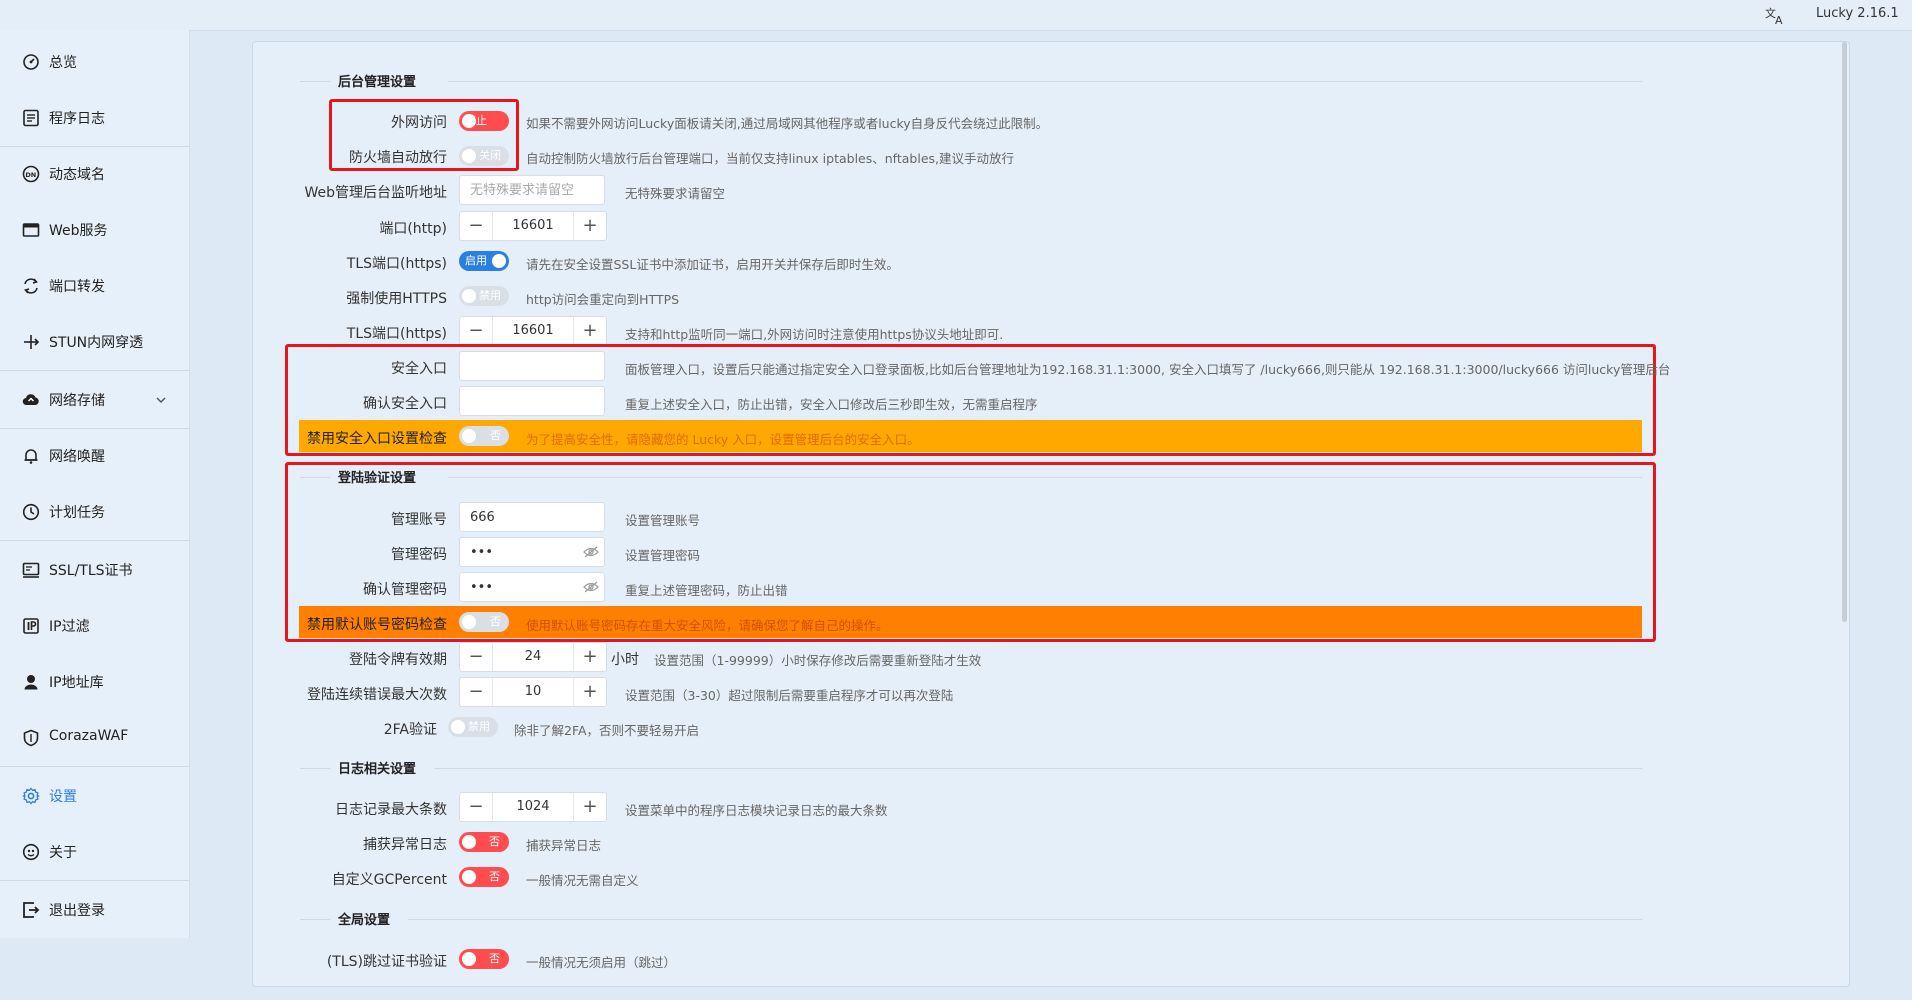 The width and height of the screenshot is (1912, 1000). Describe the element at coordinates (398, 660) in the screenshot. I see `token-expiry-label: 登陆令牌有效期` at that location.